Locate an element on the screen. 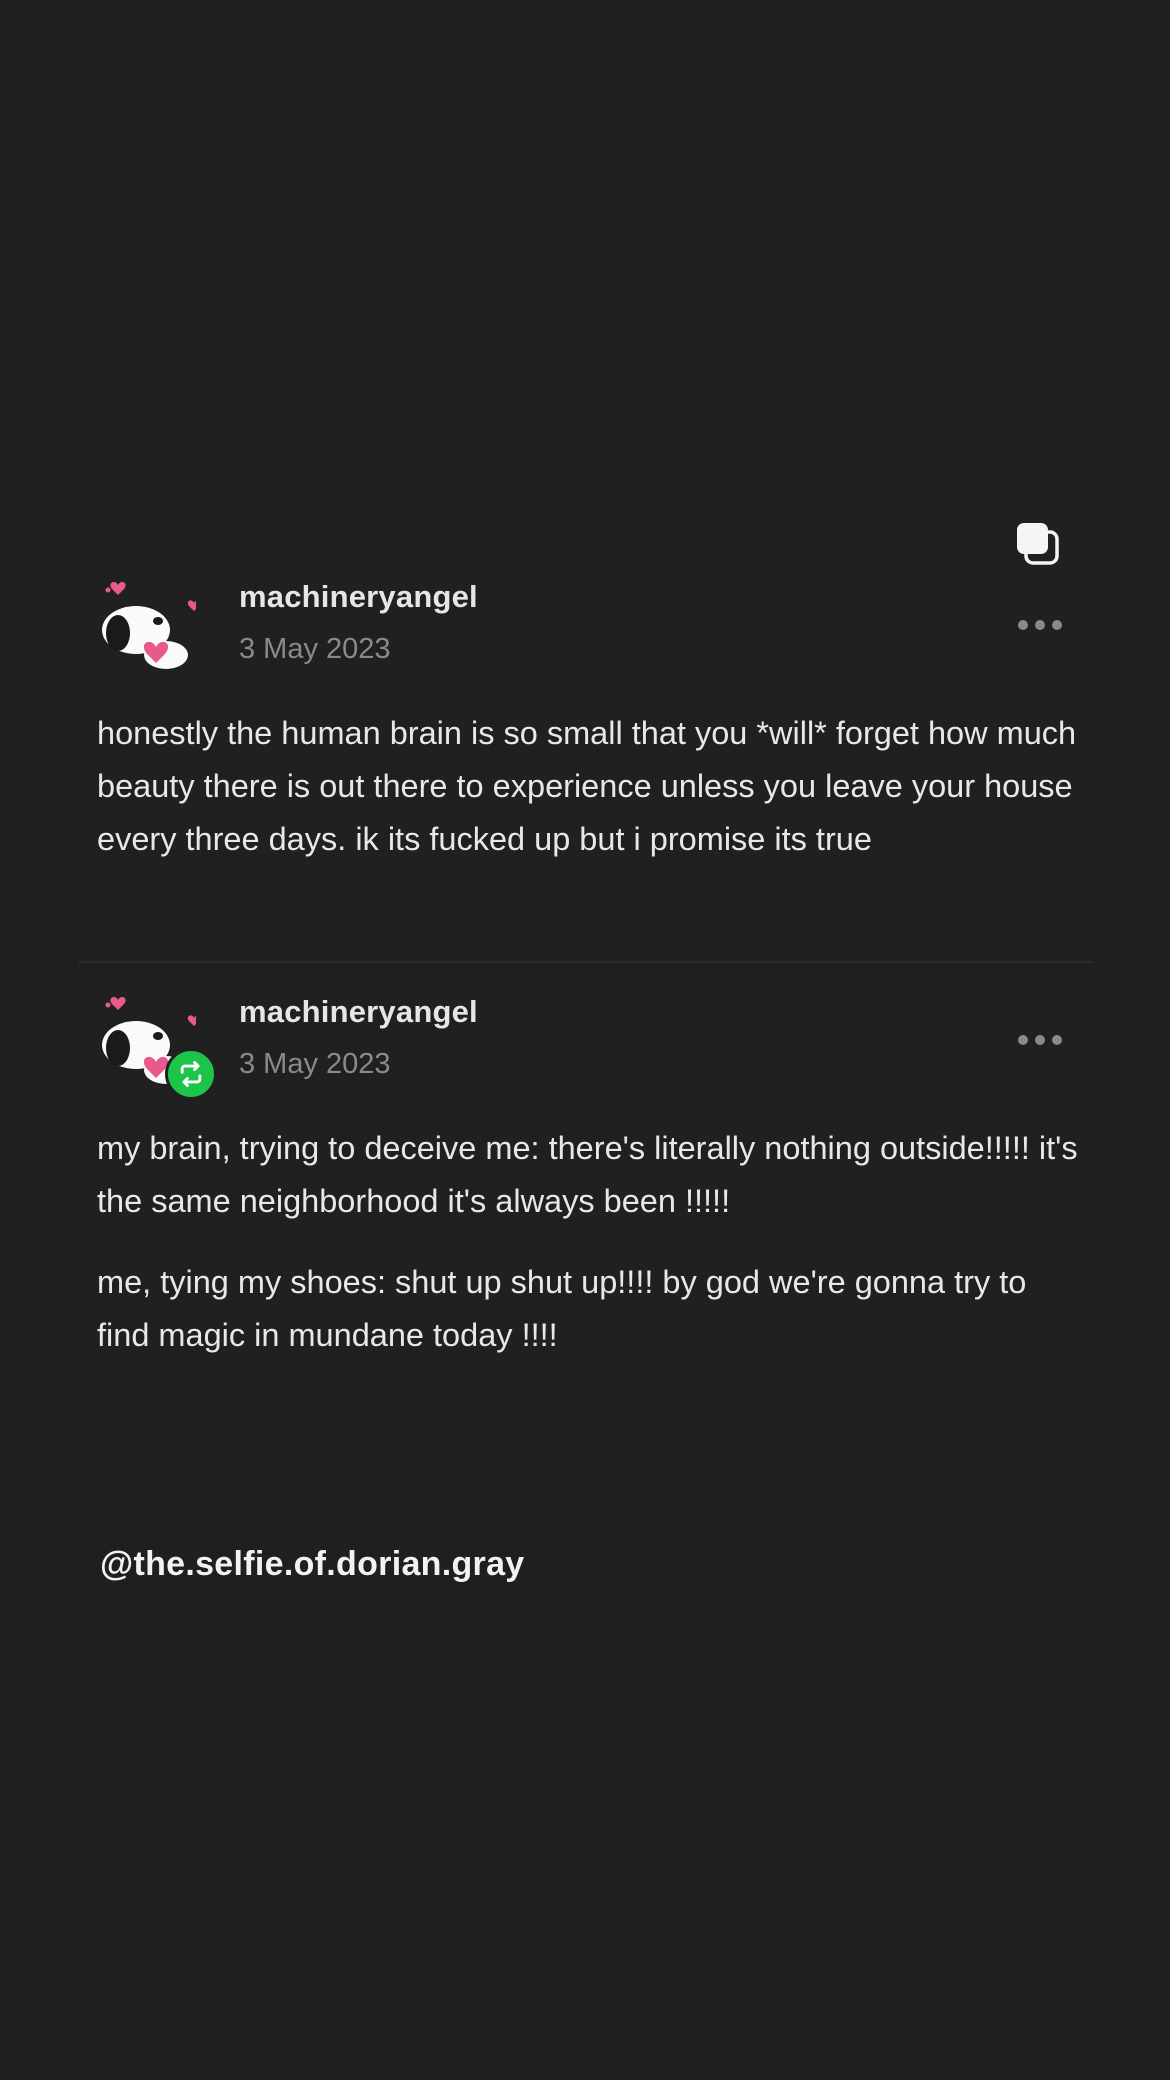 The image size is (1170, 2080). credit-handle: @the.selfie.of.dorian.gray is located at coordinates (312, 1564).